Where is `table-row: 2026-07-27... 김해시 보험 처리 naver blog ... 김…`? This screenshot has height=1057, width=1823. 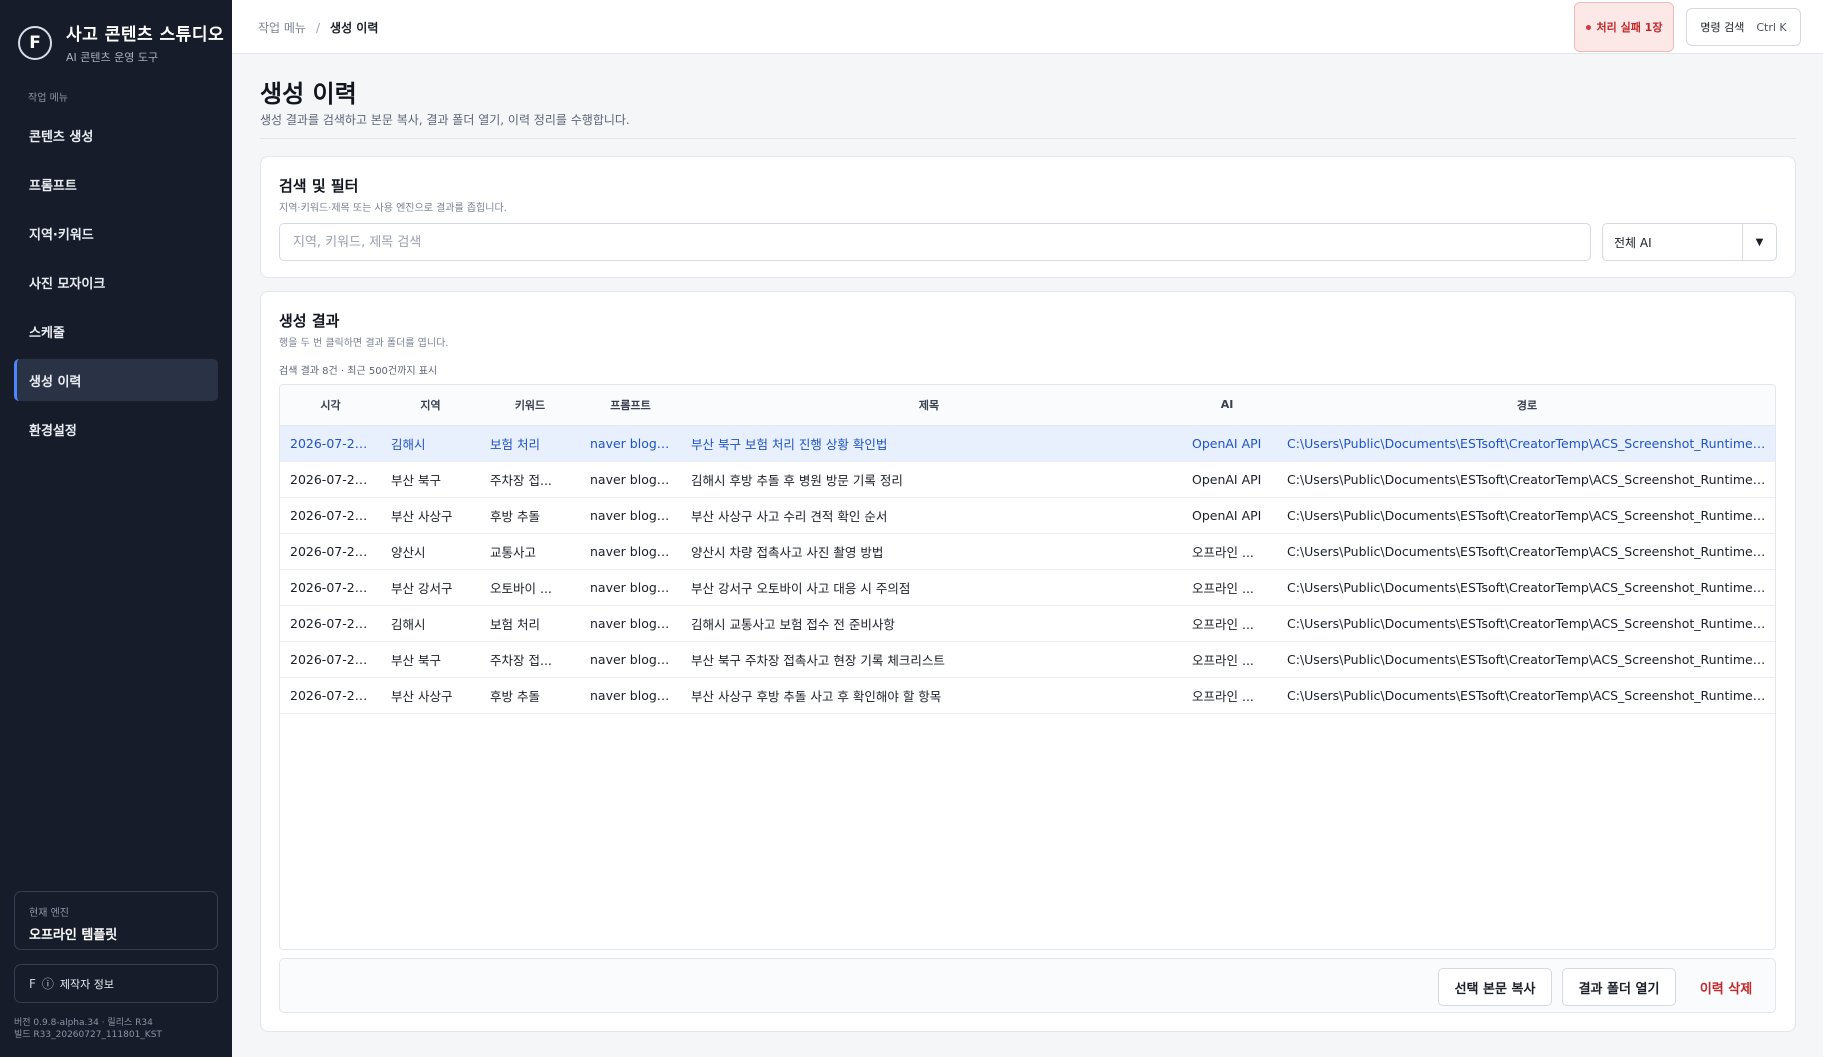
table-row: 2026-07-27... 김해시 보험 처리 naver blog ... 김… is located at coordinates (1027, 623).